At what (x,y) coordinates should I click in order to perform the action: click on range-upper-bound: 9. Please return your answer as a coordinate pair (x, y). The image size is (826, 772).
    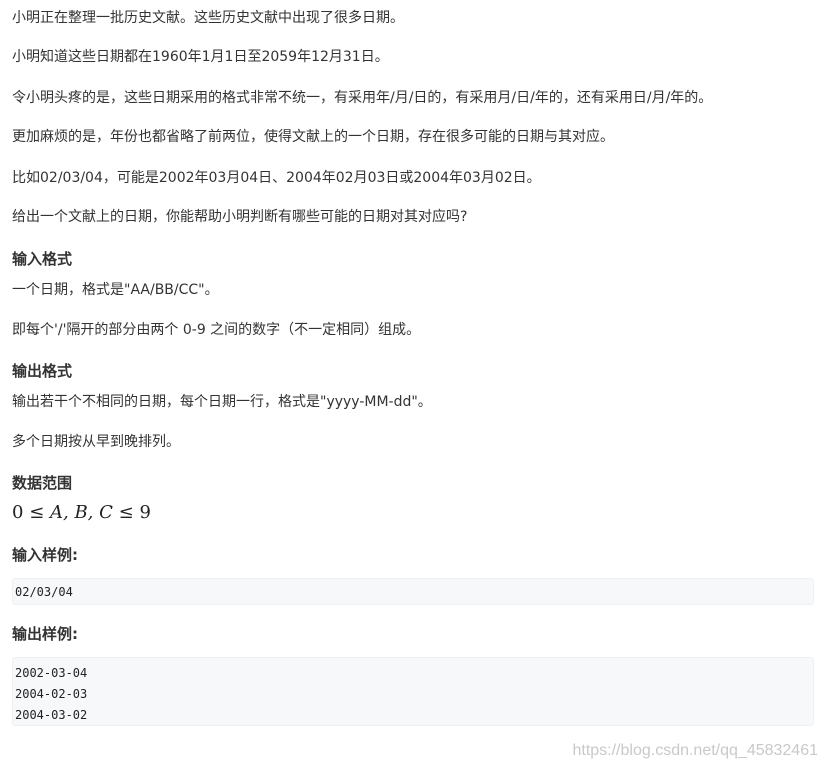
    Looking at the image, I should click on (145, 512).